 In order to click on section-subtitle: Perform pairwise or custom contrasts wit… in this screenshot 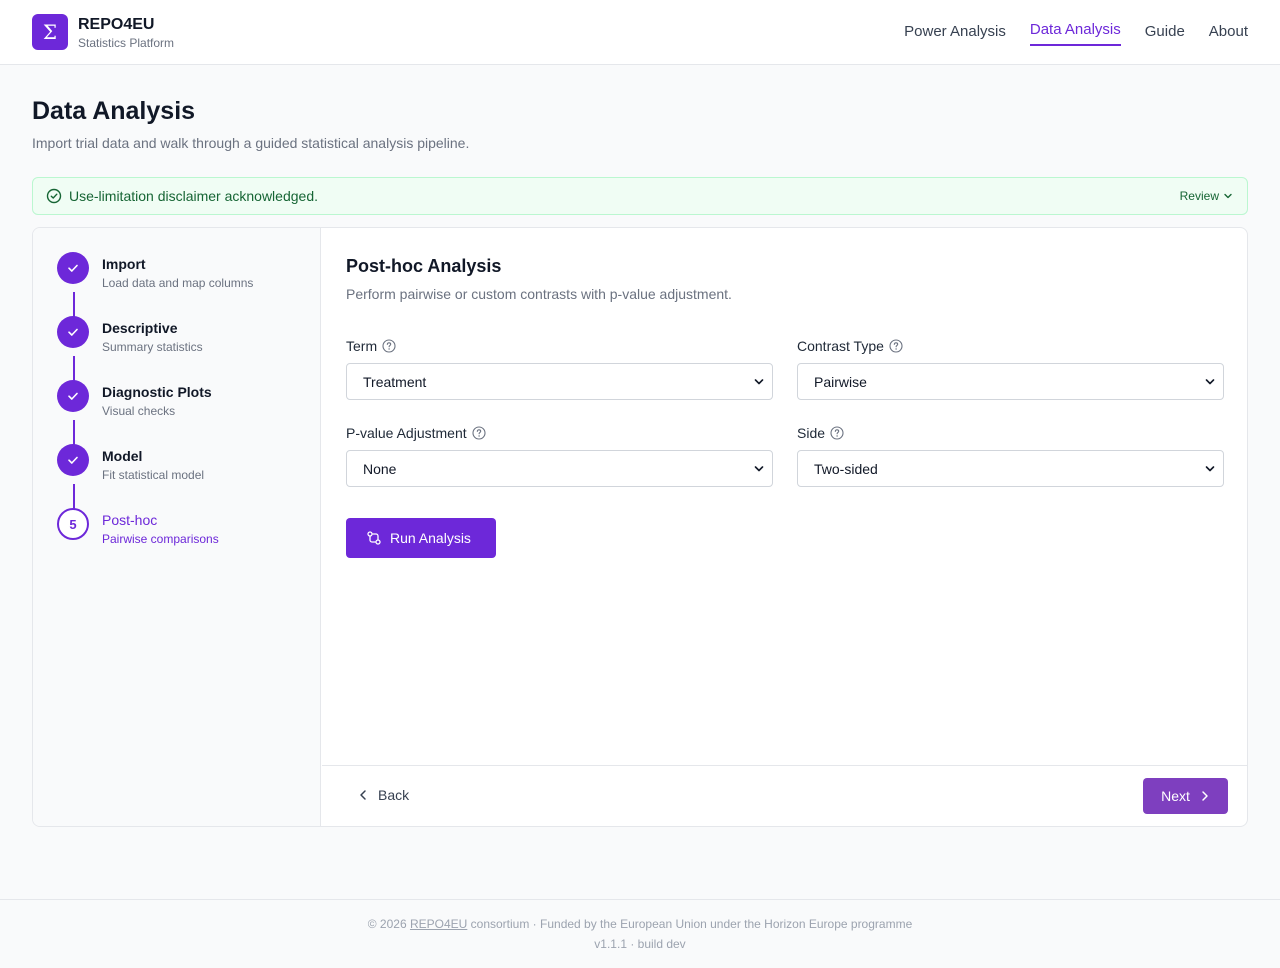, I will do `click(539, 294)`.